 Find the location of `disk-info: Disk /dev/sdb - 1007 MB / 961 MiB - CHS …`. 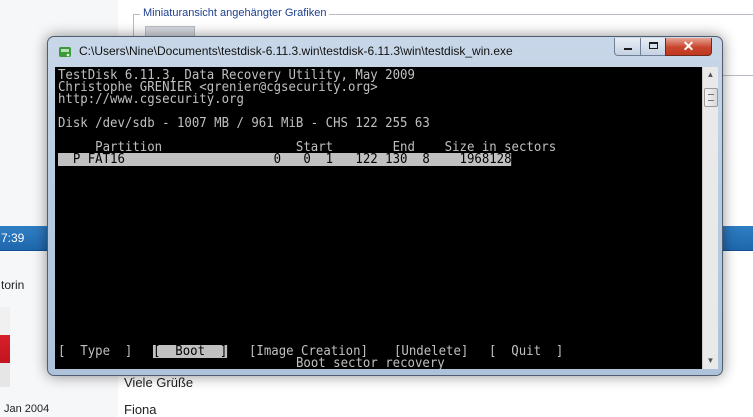

disk-info: Disk /dev/sdb - 1007 MB / 961 MiB - CHS … is located at coordinates (244, 123).